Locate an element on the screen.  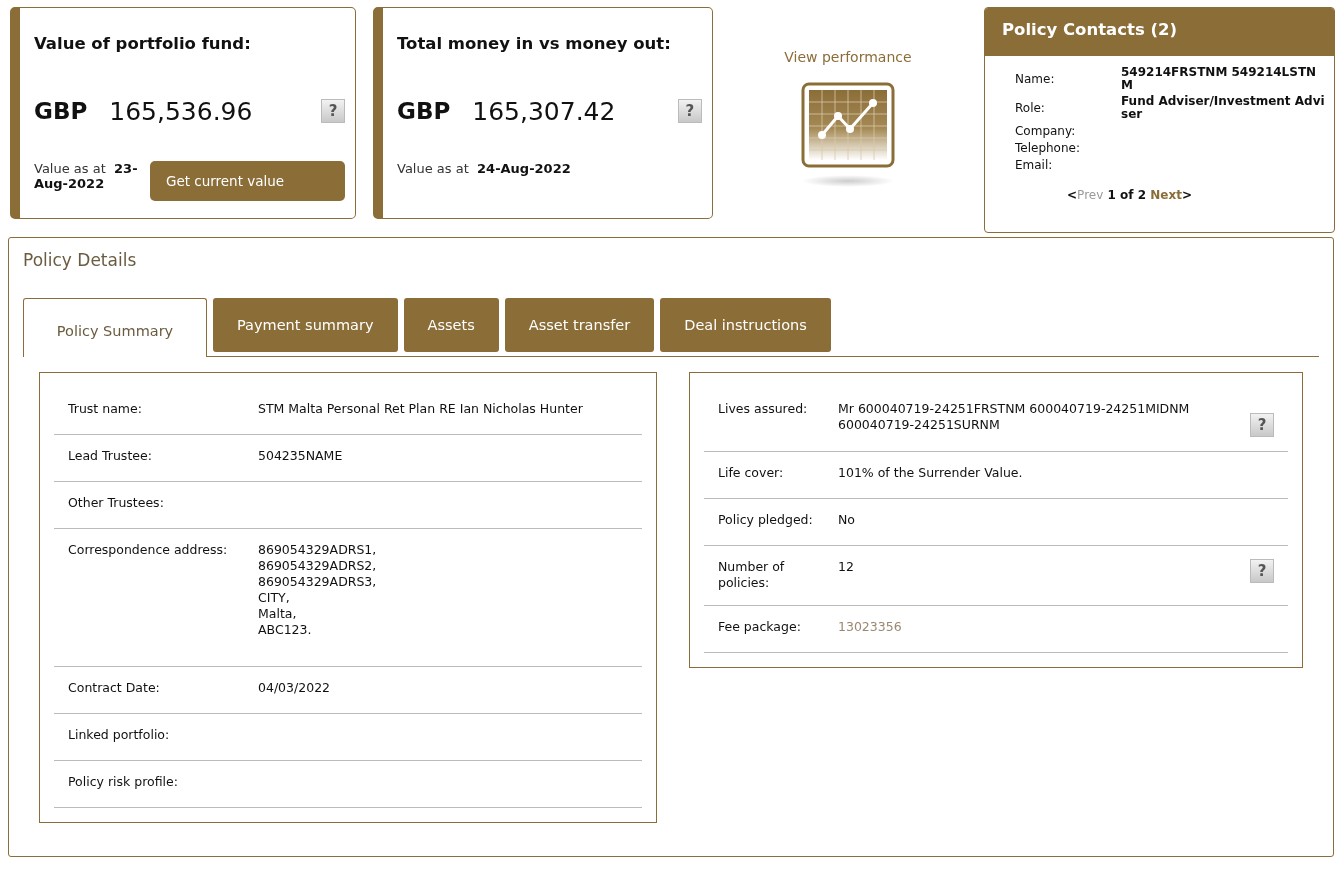
row-label: Number of policies: is located at coordinates (752, 575).